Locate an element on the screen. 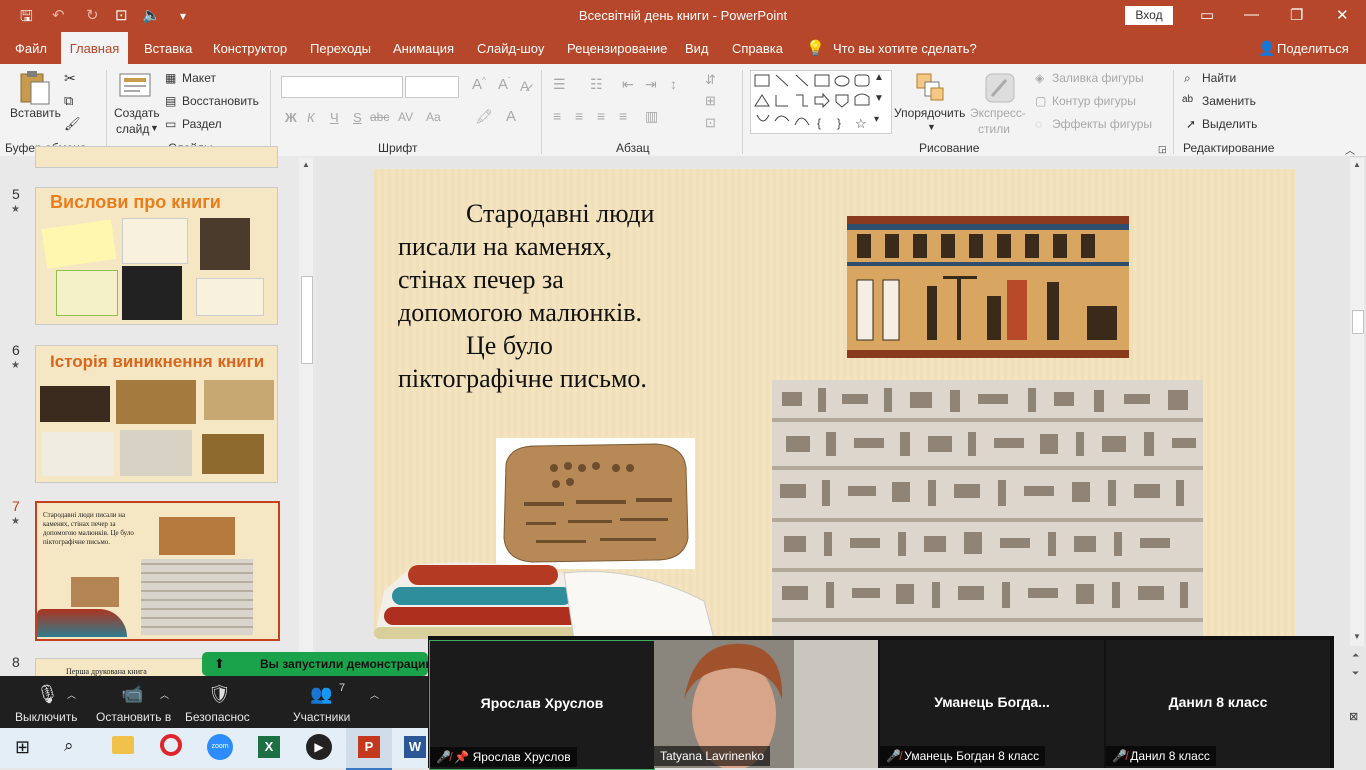  microphone-icon: 🎙 is located at coordinates (47, 694).